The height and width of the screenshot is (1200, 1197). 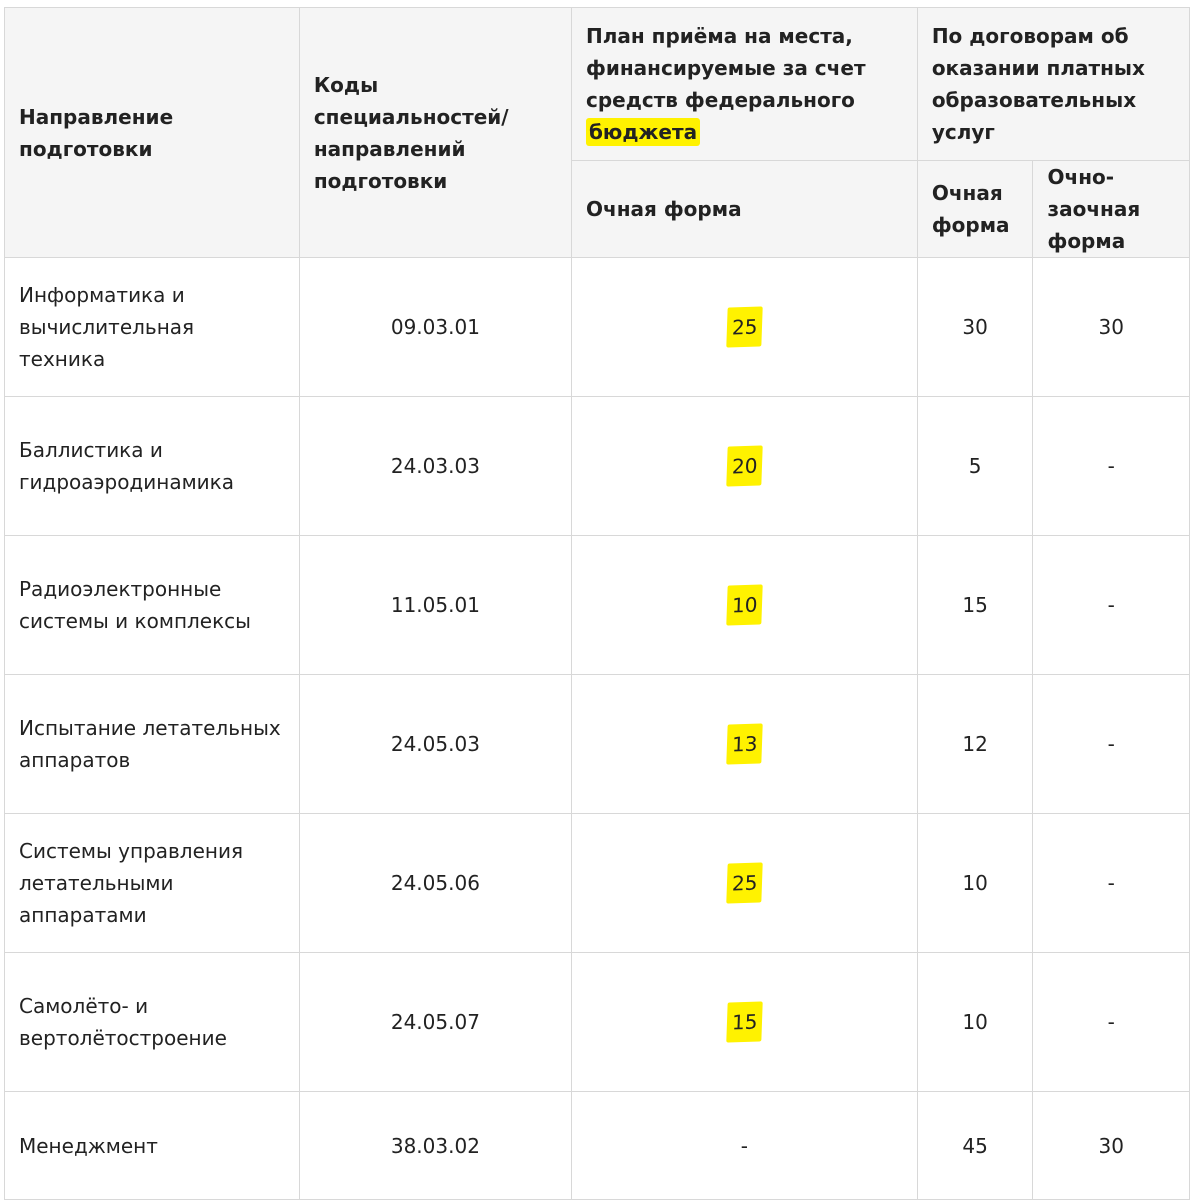 I want to click on budget-cell: 20, so click(x=744, y=466).